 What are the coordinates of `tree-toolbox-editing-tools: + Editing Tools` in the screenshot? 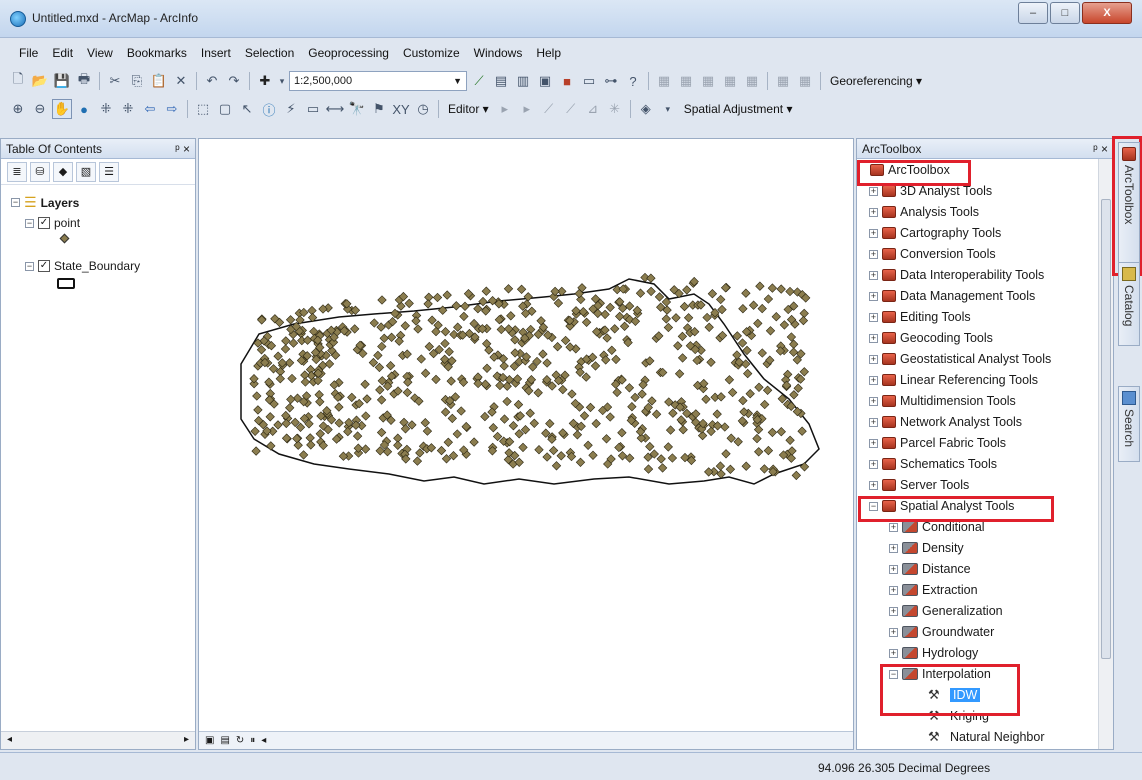 It's located at (920, 317).